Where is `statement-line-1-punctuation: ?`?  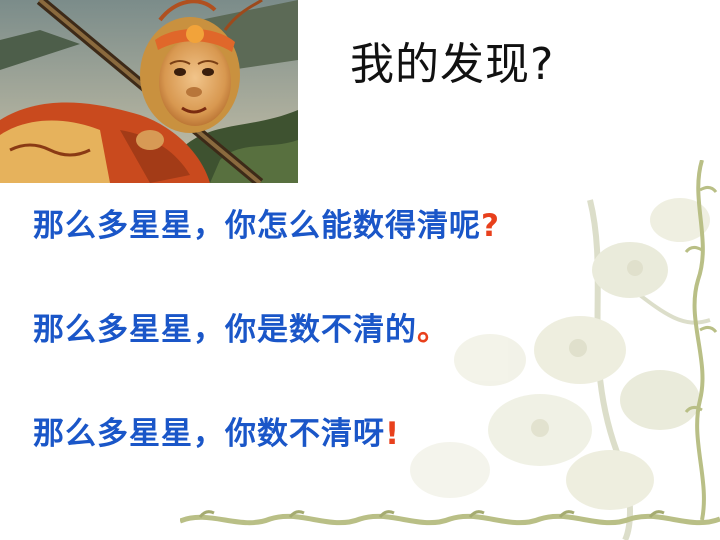 statement-line-1-punctuation: ? is located at coordinates (490, 226).